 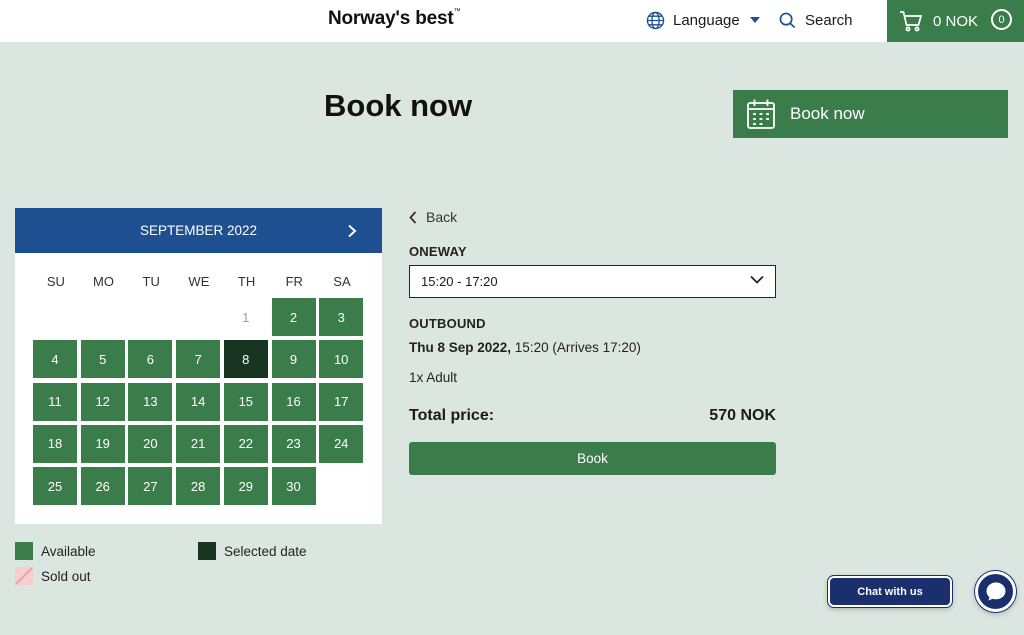 What do you see at coordinates (413, 217) in the screenshot?
I see `chevron-left-icon` at bounding box center [413, 217].